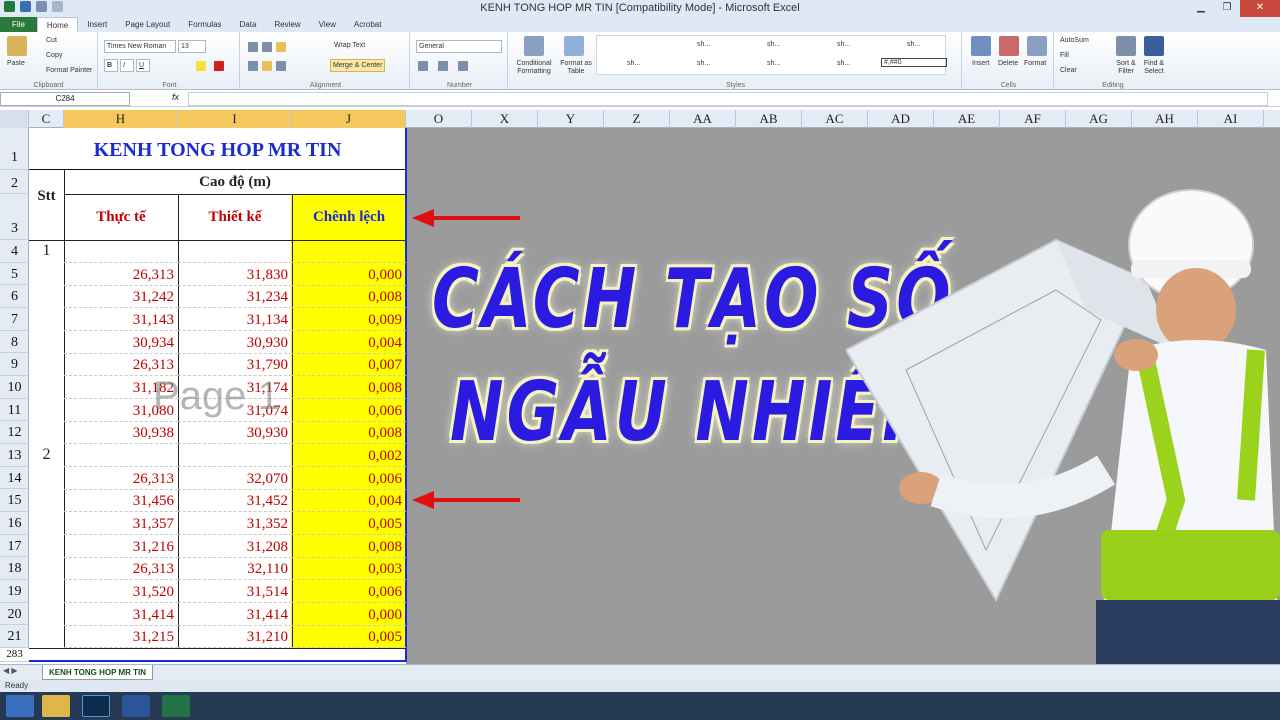  What do you see at coordinates (140, 46) in the screenshot?
I see `font-name-select: Times New Roman` at bounding box center [140, 46].